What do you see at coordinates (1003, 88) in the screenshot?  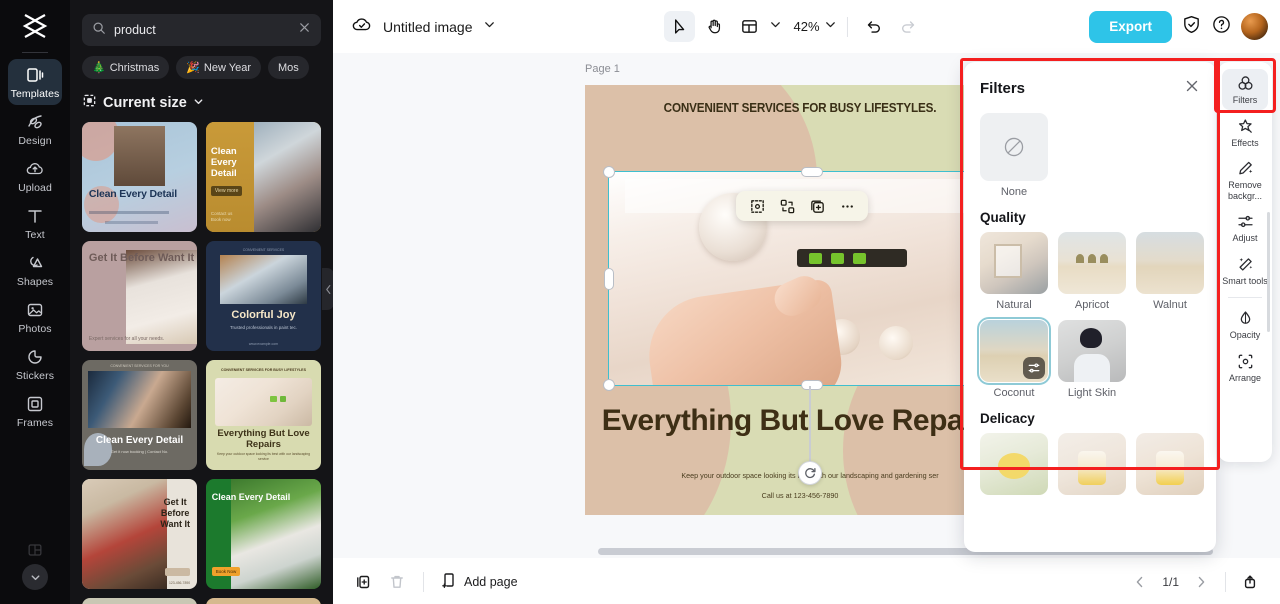 I see `filters-panel-title: Filters` at bounding box center [1003, 88].